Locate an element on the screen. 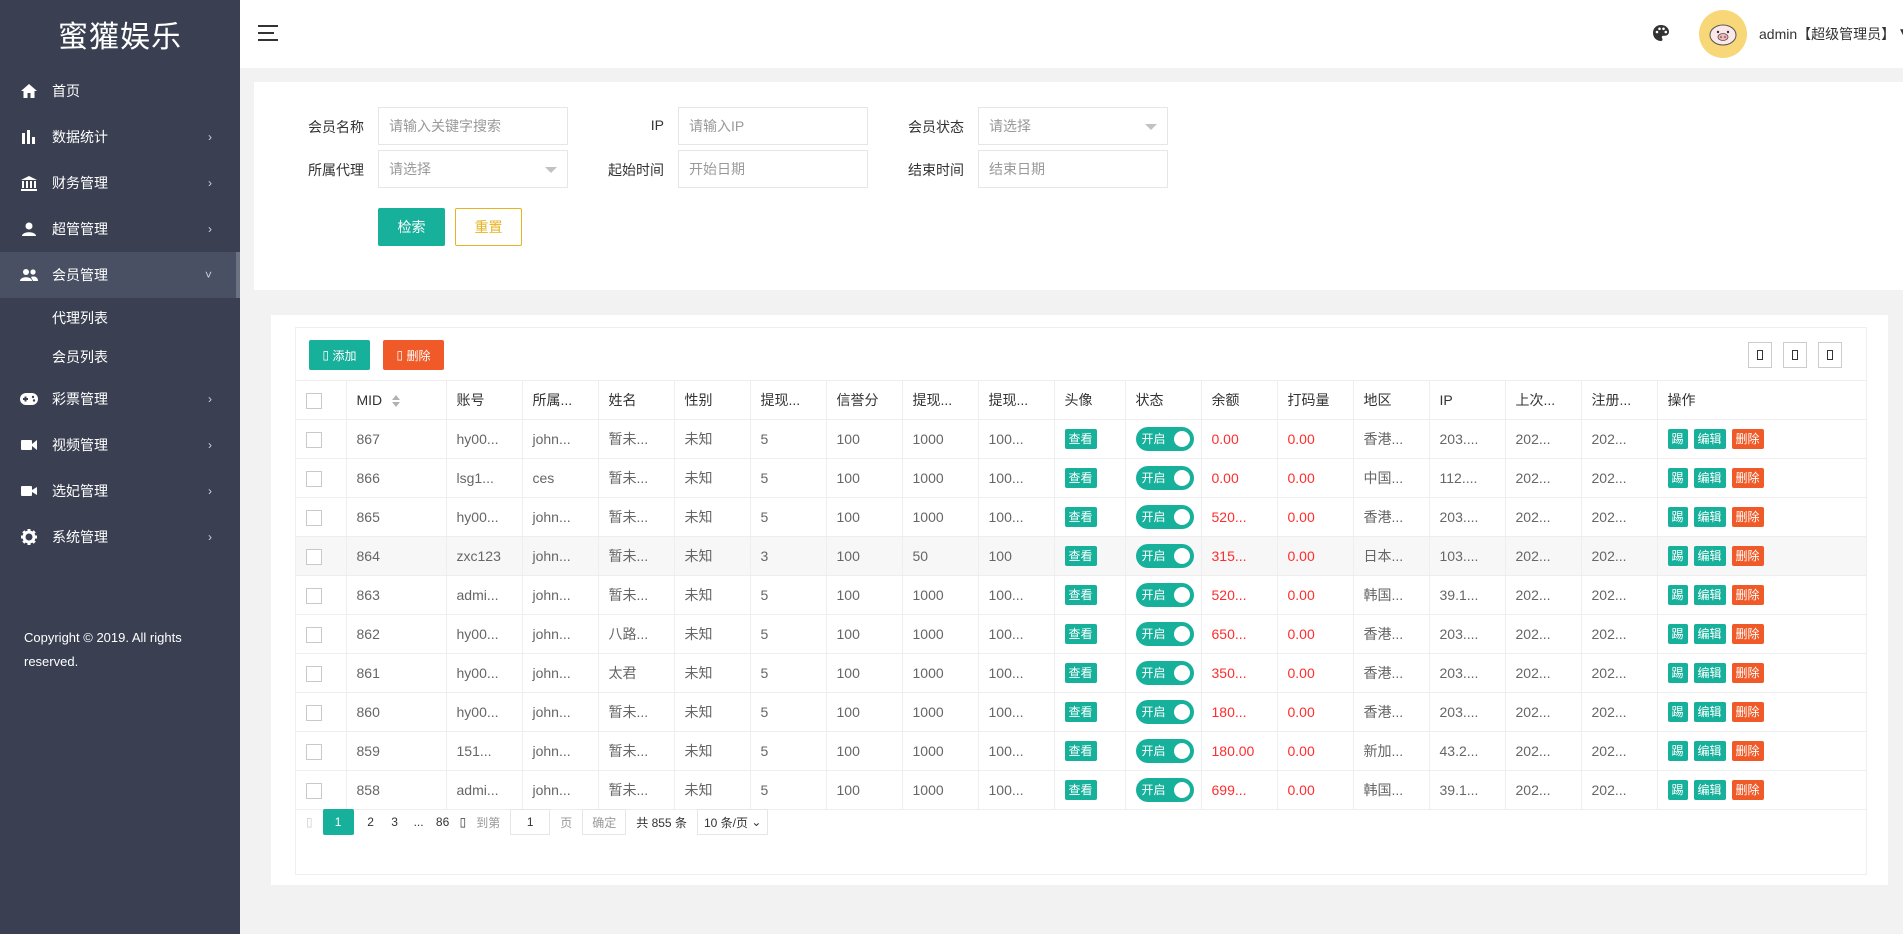  member-name-input: 请输入关键字搜索 is located at coordinates (473, 126).